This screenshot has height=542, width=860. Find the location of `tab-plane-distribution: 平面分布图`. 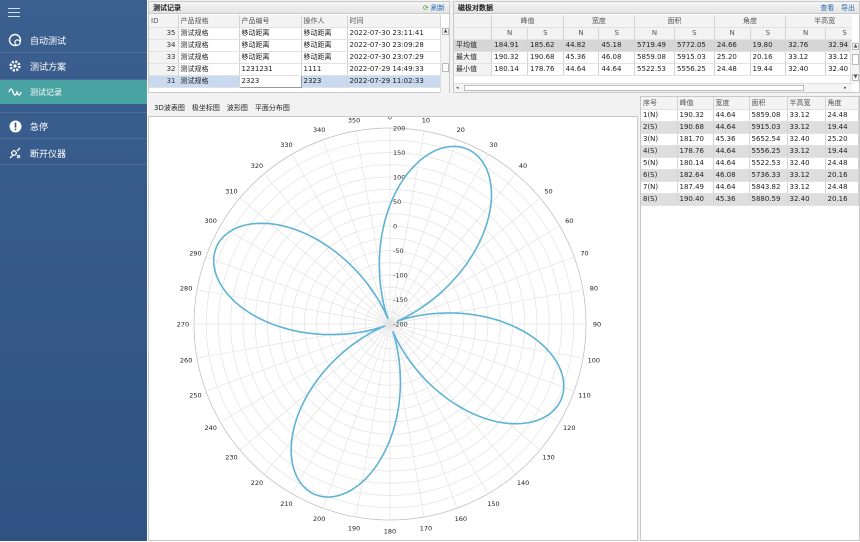

tab-plane-distribution: 平面分布图 is located at coordinates (272, 108).